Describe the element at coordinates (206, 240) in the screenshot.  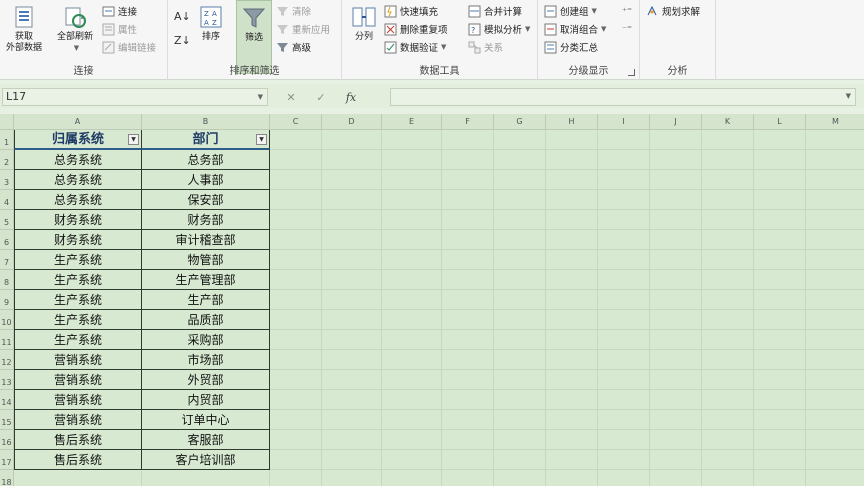
I see `table-cell: 审计稽查部` at that location.